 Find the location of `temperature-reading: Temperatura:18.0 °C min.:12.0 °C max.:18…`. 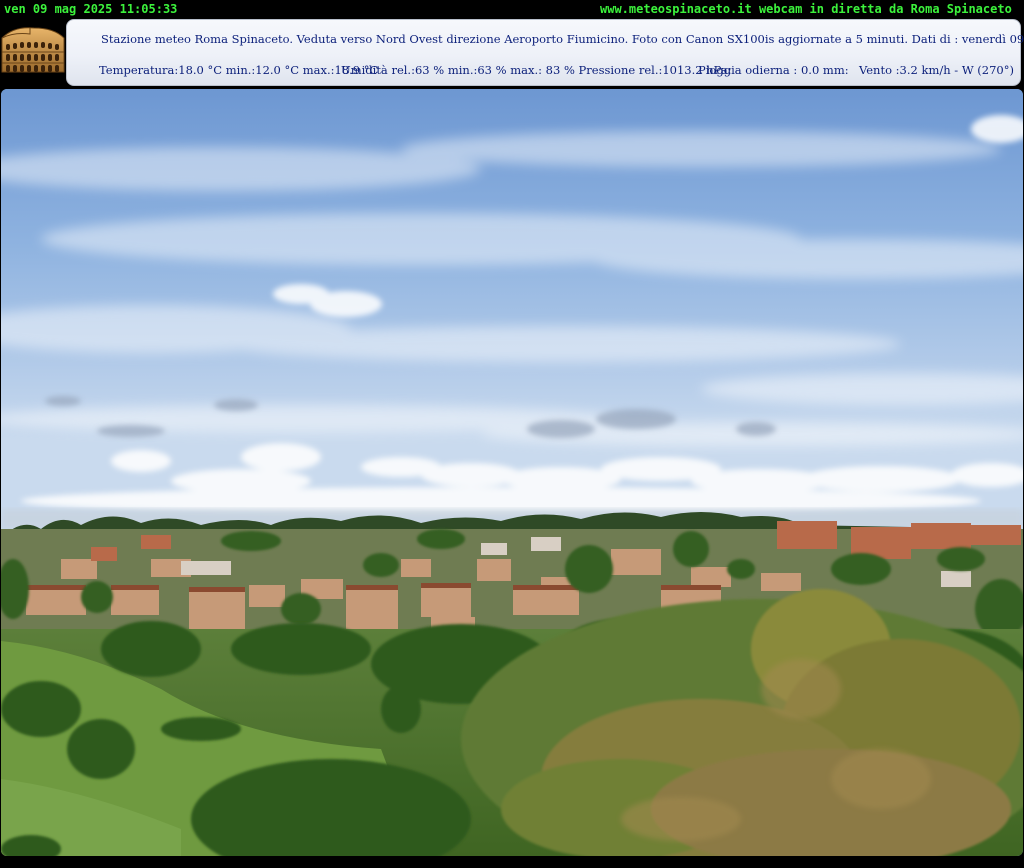

temperature-reading: Temperatura:18.0 °C min.:12.0 °C max.:18… is located at coordinates (239, 70).